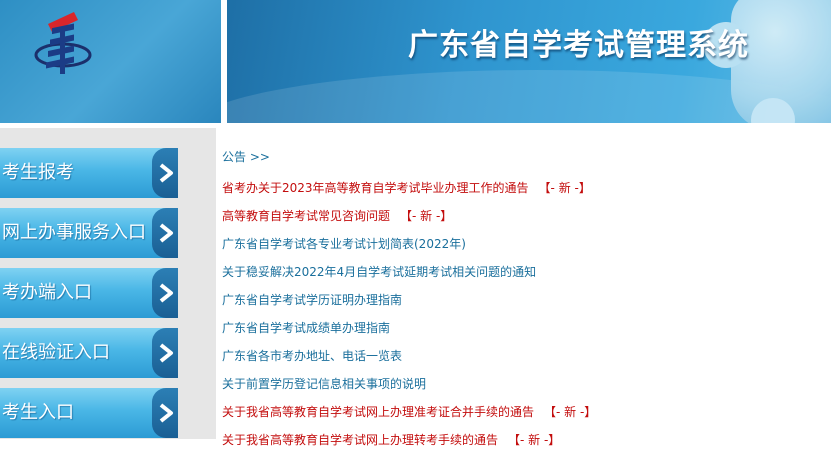 This screenshot has width=831, height=454. Describe the element at coordinates (526, 384) in the screenshot. I see `notice-item: 关于前置学历登记信息相关事项的说明` at that location.